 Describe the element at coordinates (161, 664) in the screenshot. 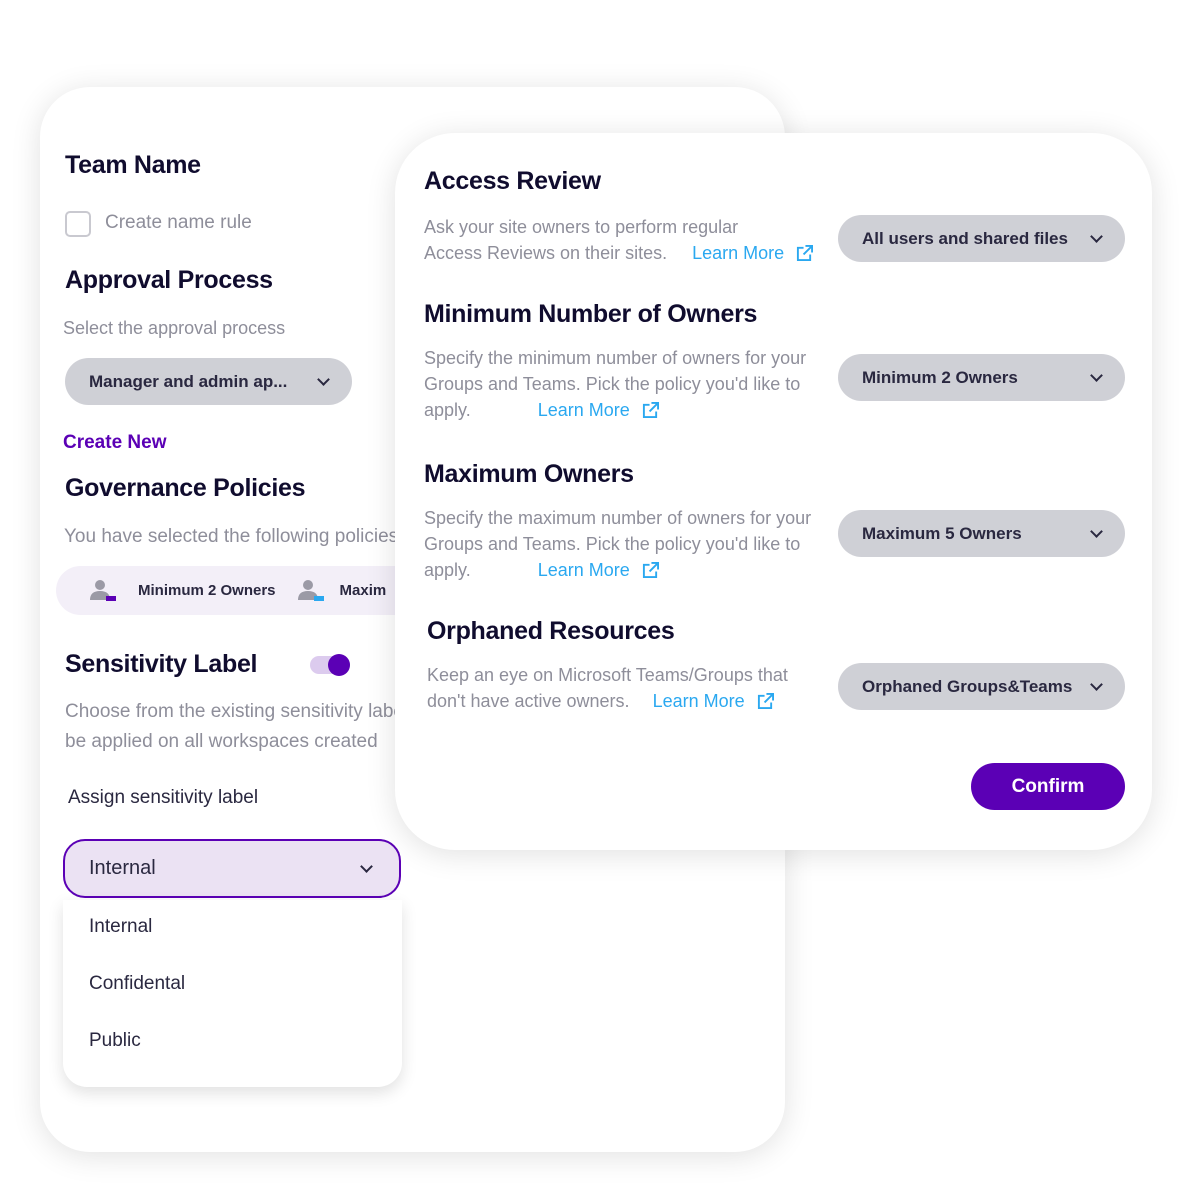

I see `sensitivity-label-title: Sensitivity Label` at that location.